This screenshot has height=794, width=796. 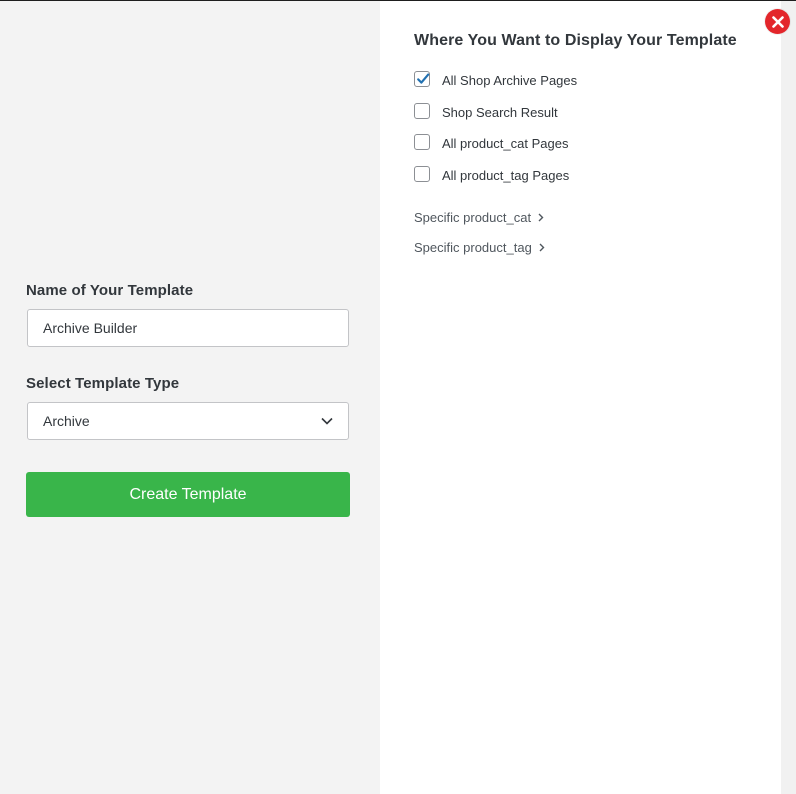 I want to click on checkbox-checked, so click(x=422, y=79).